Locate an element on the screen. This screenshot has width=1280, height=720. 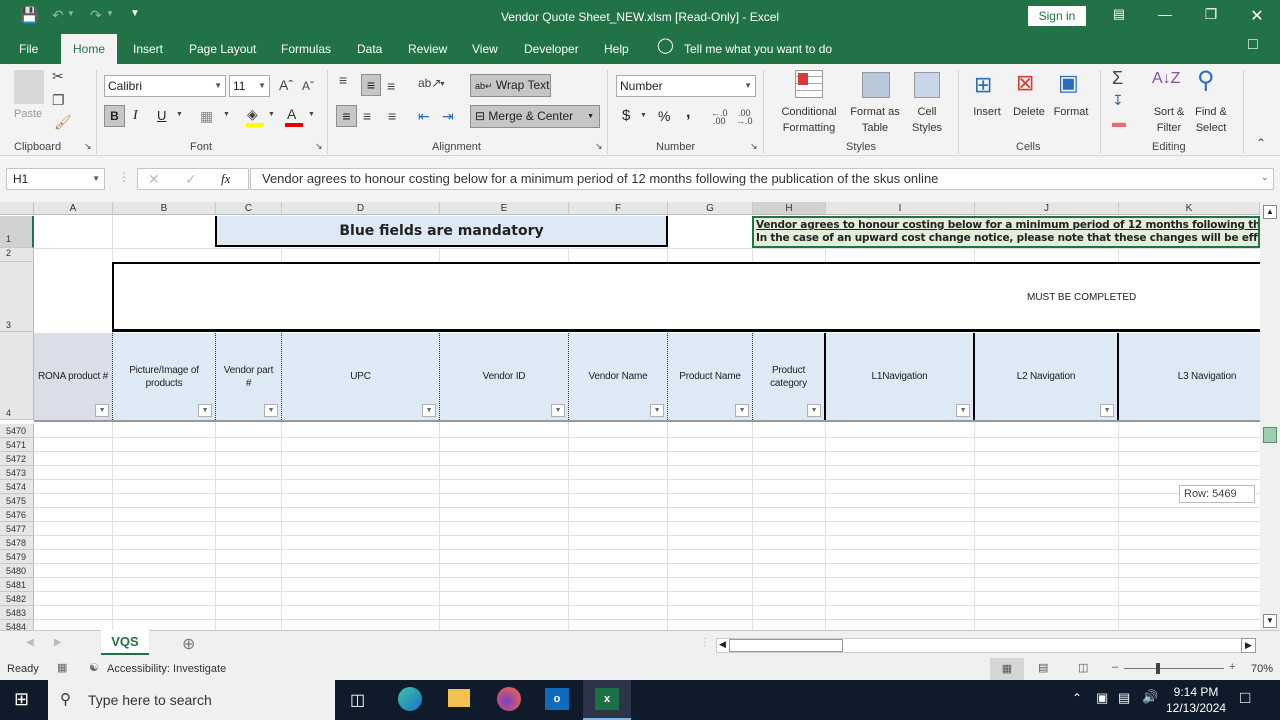
tab-home: Home is located at coordinates (89, 49).